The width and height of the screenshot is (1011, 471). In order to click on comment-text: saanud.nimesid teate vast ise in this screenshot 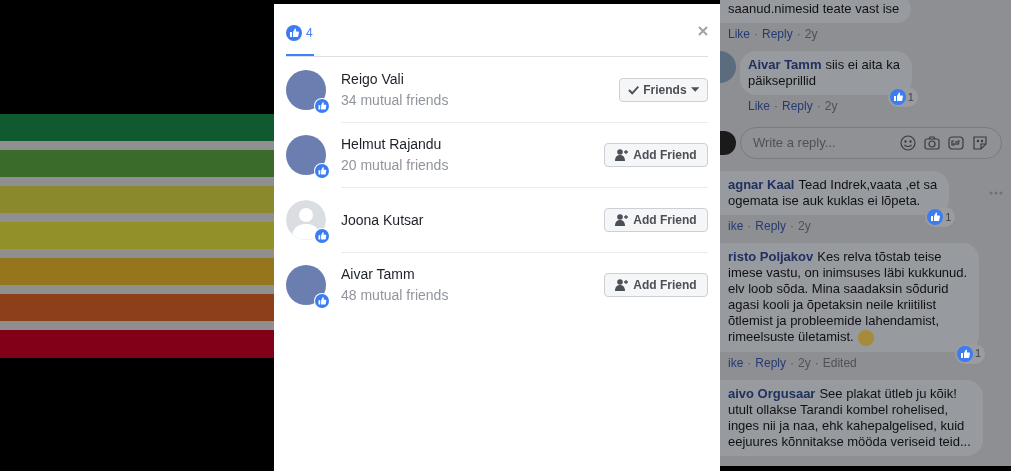, I will do `click(814, 8)`.